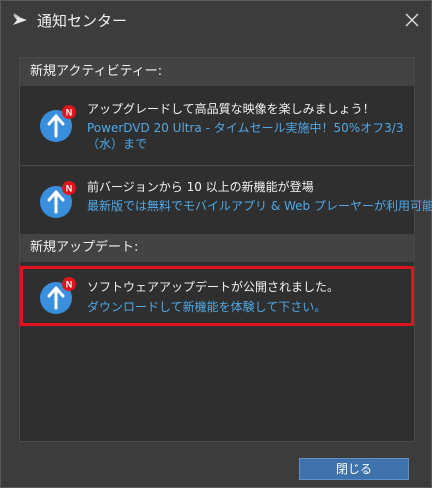 The image size is (432, 488). I want to click on window-title: 通知センター, so click(82, 21).